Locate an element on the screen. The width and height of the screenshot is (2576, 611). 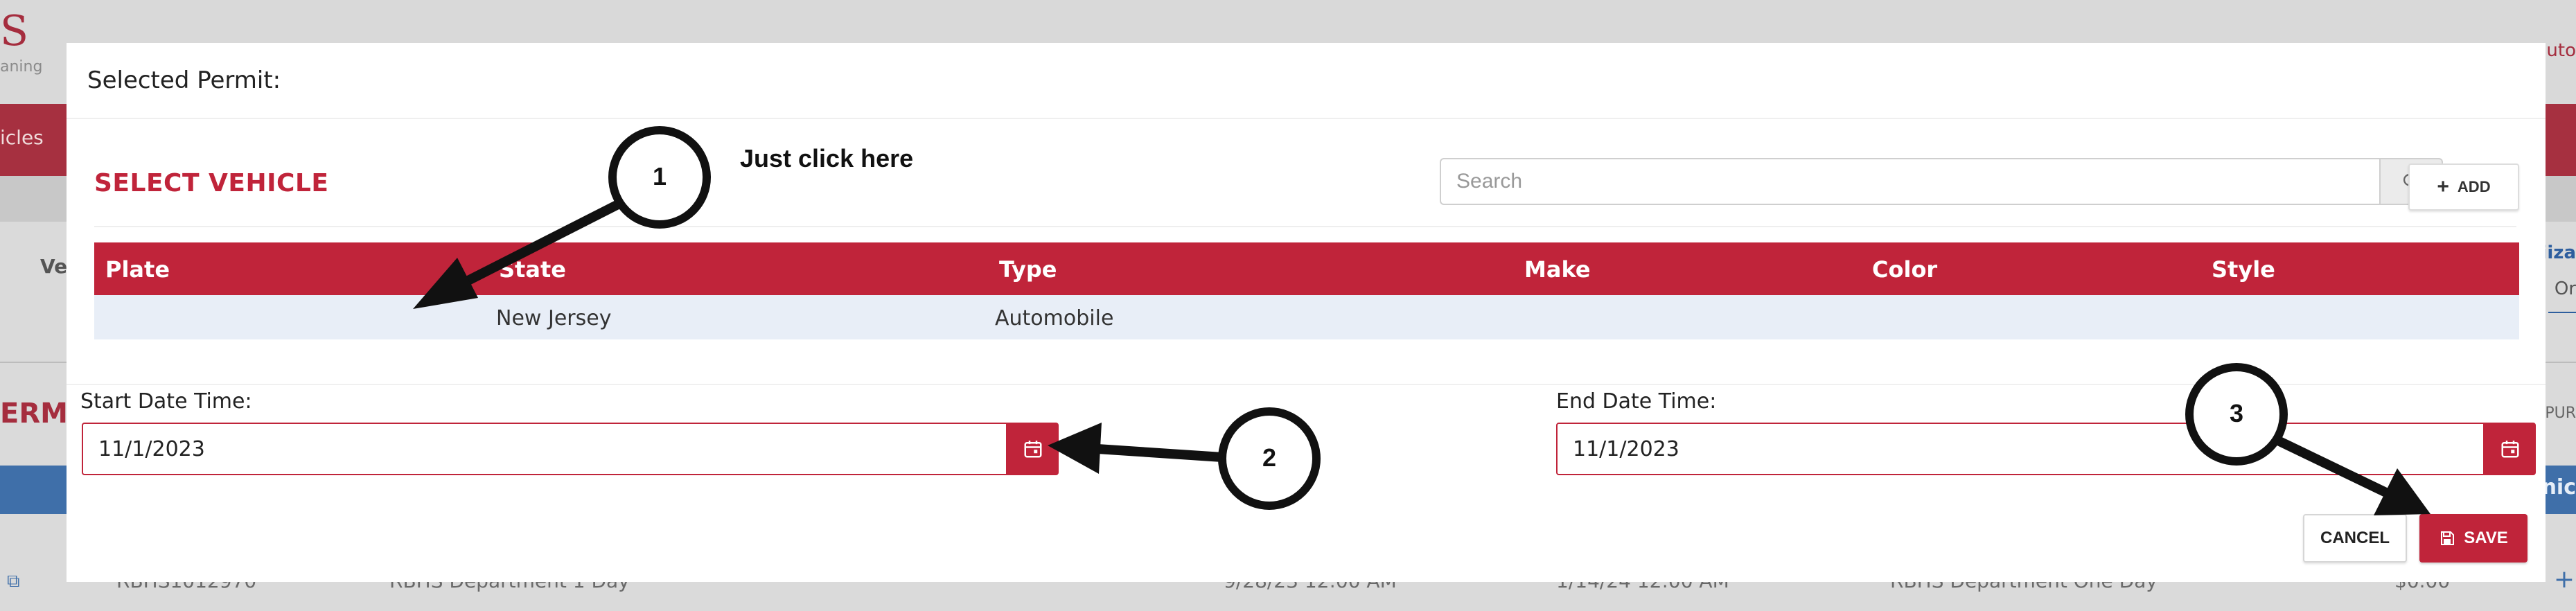
modal-title: Selected Permit: is located at coordinates (184, 80).